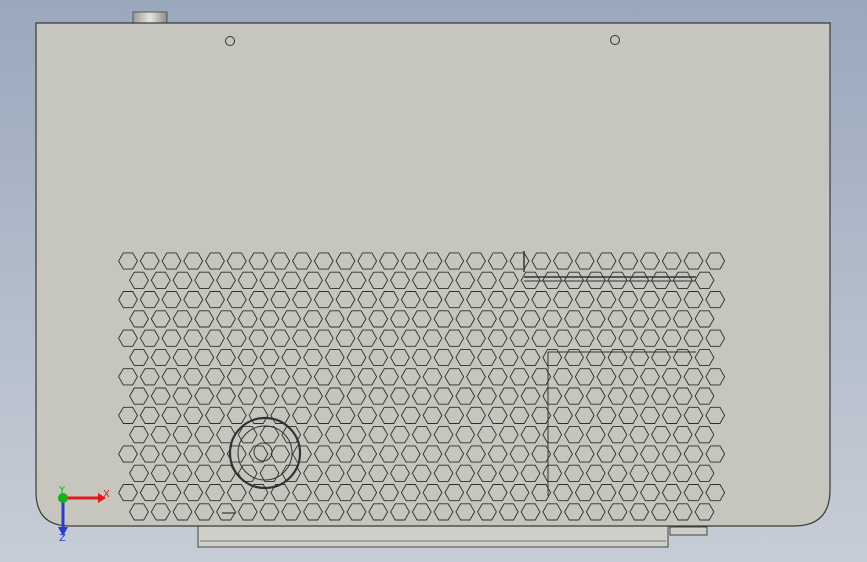  I want to click on mounting-hole-left, so click(230, 41).